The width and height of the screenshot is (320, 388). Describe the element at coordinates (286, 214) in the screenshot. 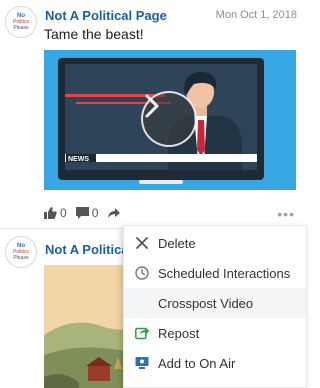

I see `more-options-icon: •••` at that location.